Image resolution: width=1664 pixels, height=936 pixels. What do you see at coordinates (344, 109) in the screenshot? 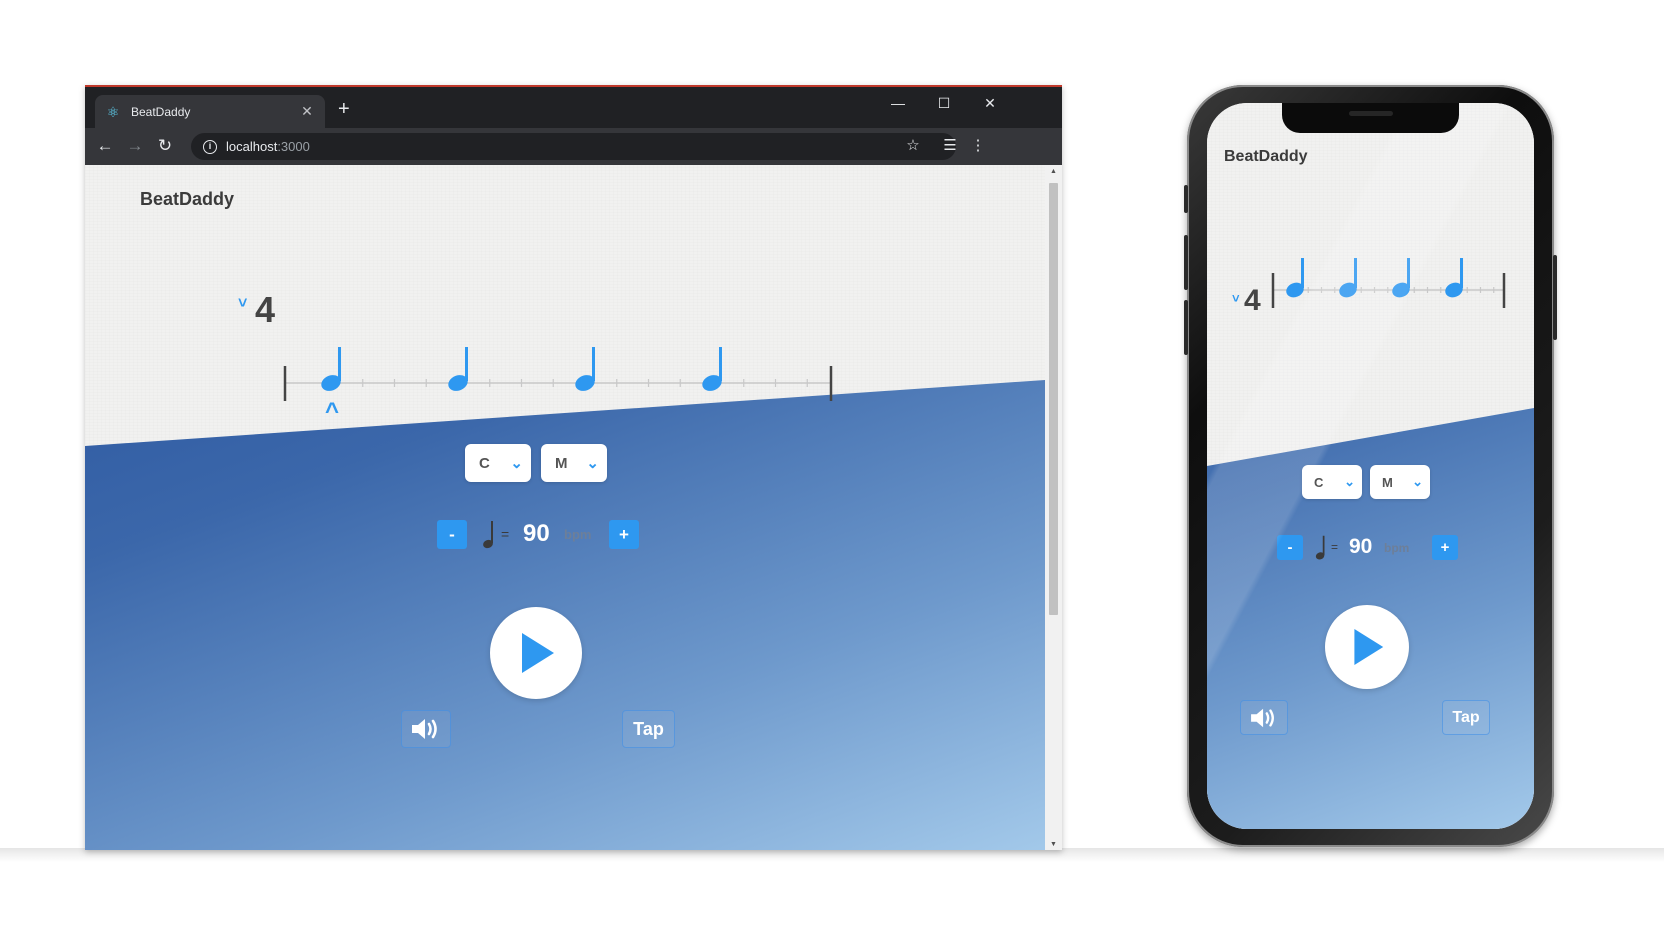
I see `new-tab-button: +` at bounding box center [344, 109].